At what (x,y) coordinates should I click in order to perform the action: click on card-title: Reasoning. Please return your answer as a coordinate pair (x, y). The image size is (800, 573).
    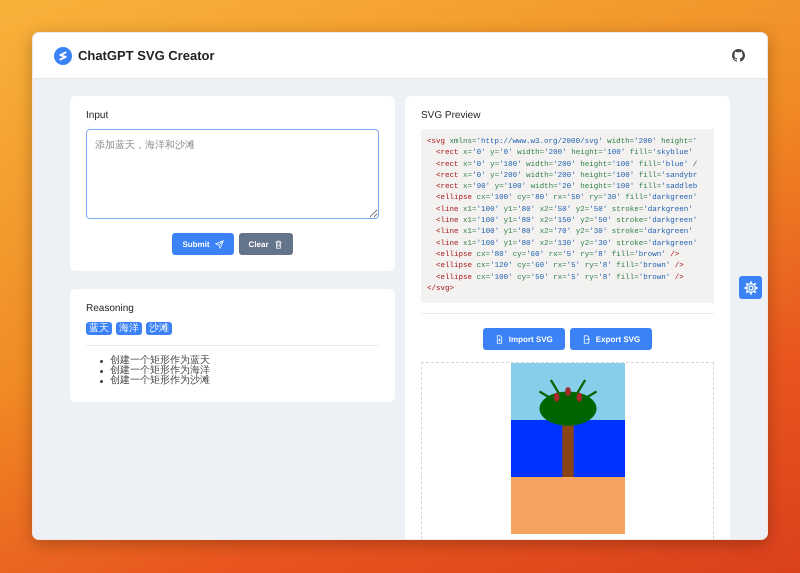
    Looking at the image, I should click on (110, 308).